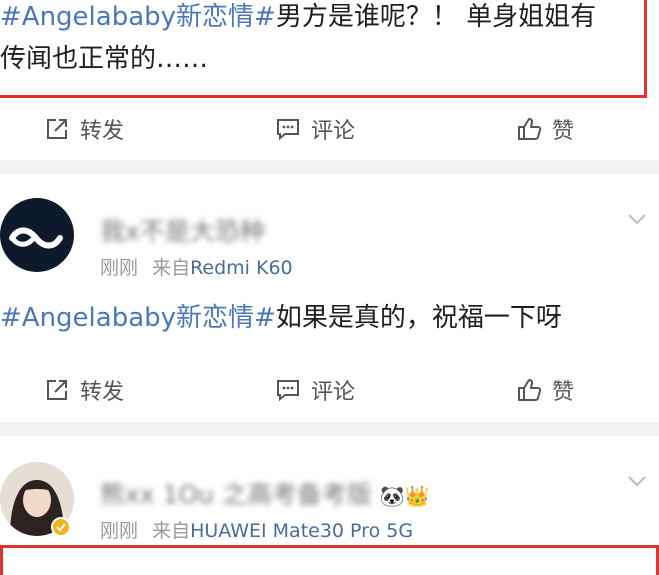  I want to click on post-meta: 刚刚 来自Redmi K60, so click(196, 266).